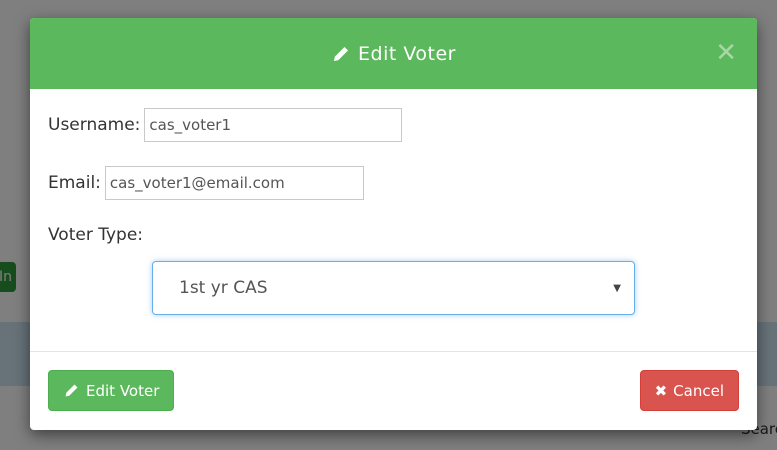 The image size is (777, 450). What do you see at coordinates (393, 183) in the screenshot?
I see `email-row: Email:` at bounding box center [393, 183].